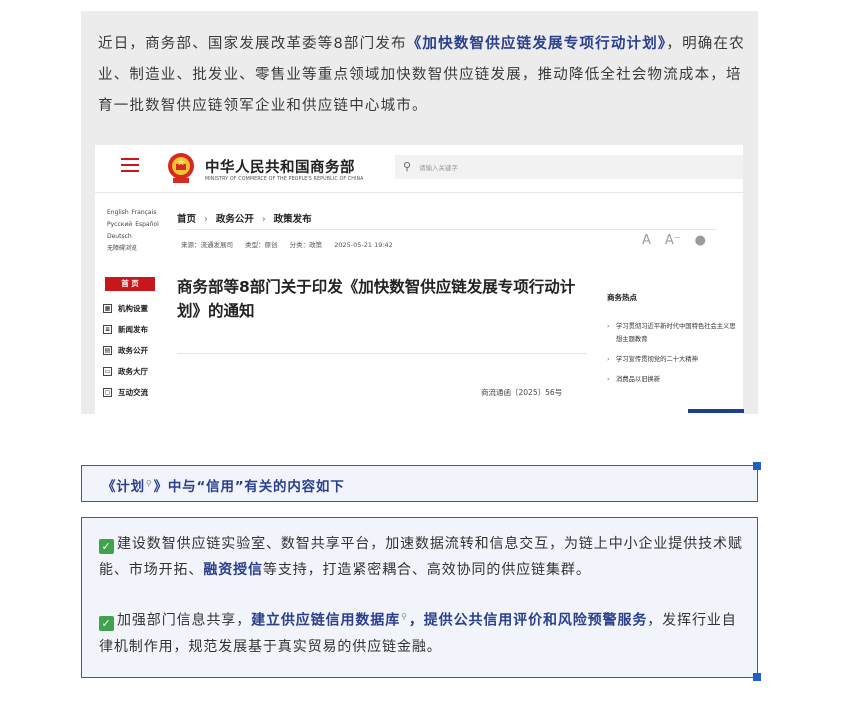 This screenshot has height=714, width=854. Describe the element at coordinates (119, 225) in the screenshot. I see `lang-russian: Русский` at that location.